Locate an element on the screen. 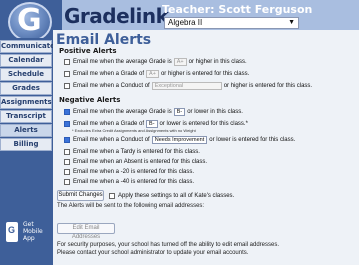  edit-email-addresses-button: Edit Email Addresses is located at coordinates (86, 231).